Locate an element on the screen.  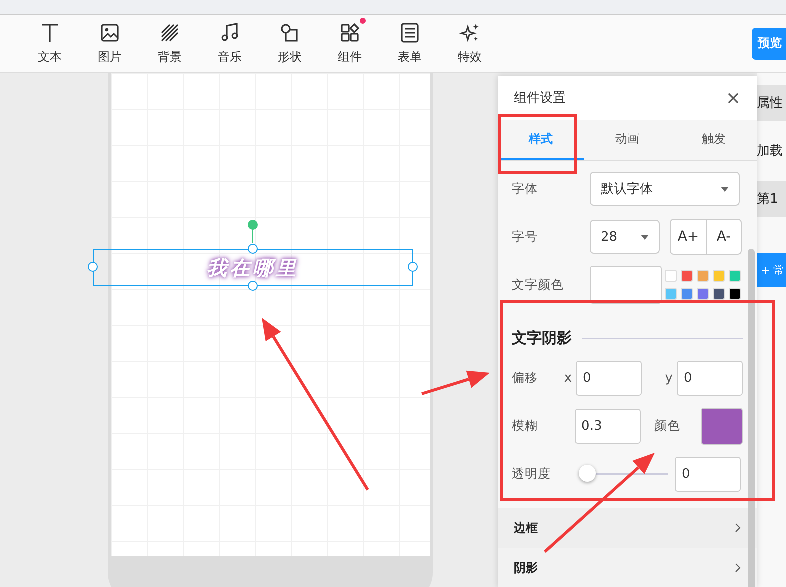
axis-label: y is located at coordinates (669, 378).